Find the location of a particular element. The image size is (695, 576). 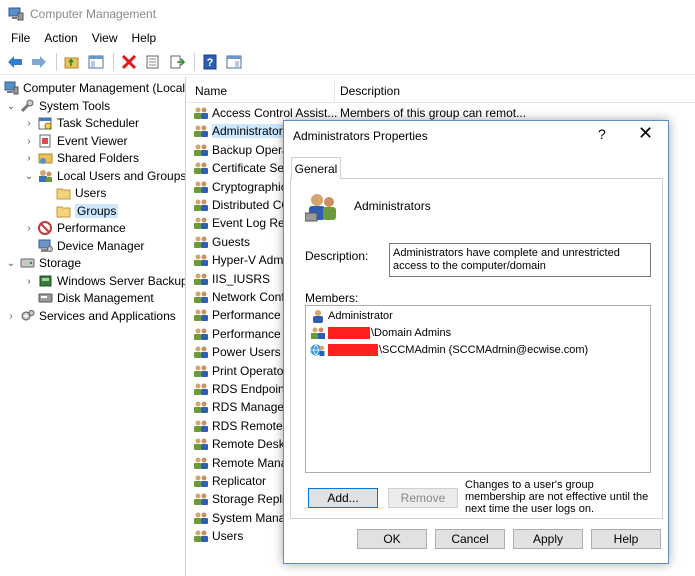

menu-view: View is located at coordinates (105, 38).